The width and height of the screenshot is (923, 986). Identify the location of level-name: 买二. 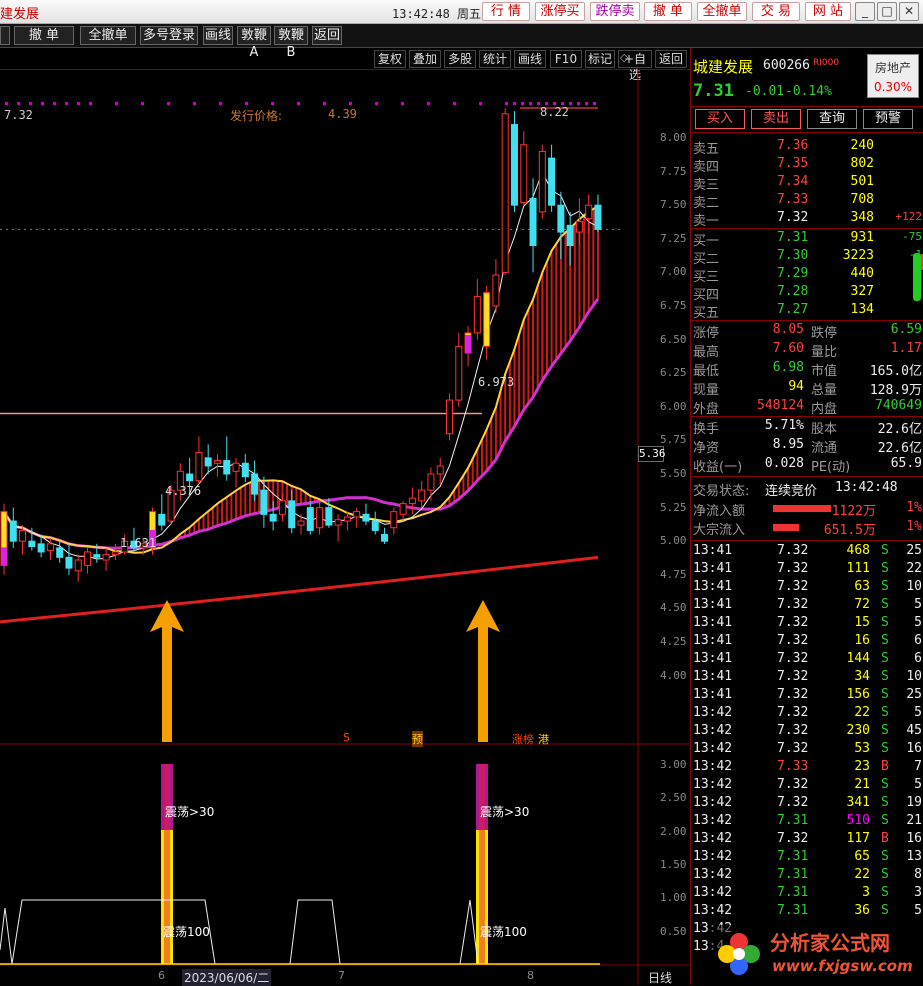
(706, 259).